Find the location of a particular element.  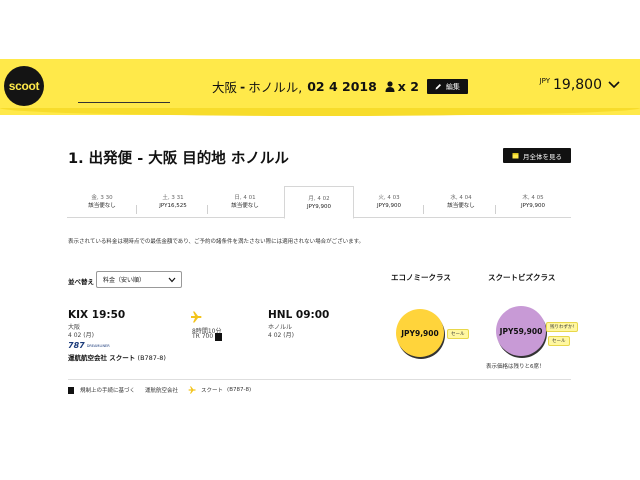

edit-label: 編集 is located at coordinates (452, 86).